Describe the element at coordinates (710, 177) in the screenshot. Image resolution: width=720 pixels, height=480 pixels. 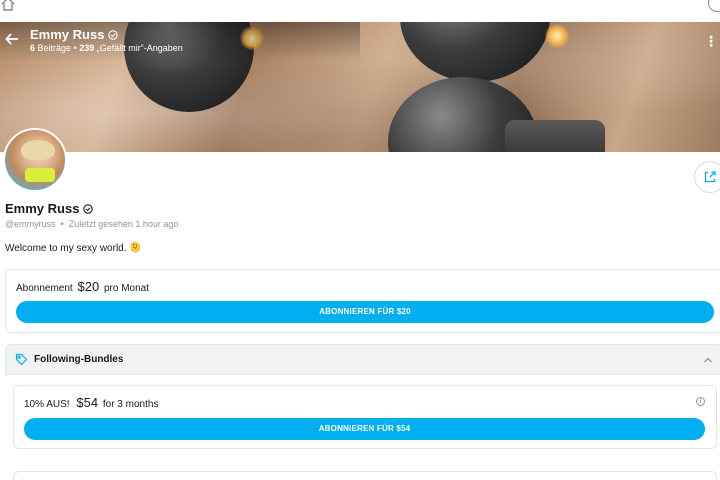
I see `share-icon` at that location.